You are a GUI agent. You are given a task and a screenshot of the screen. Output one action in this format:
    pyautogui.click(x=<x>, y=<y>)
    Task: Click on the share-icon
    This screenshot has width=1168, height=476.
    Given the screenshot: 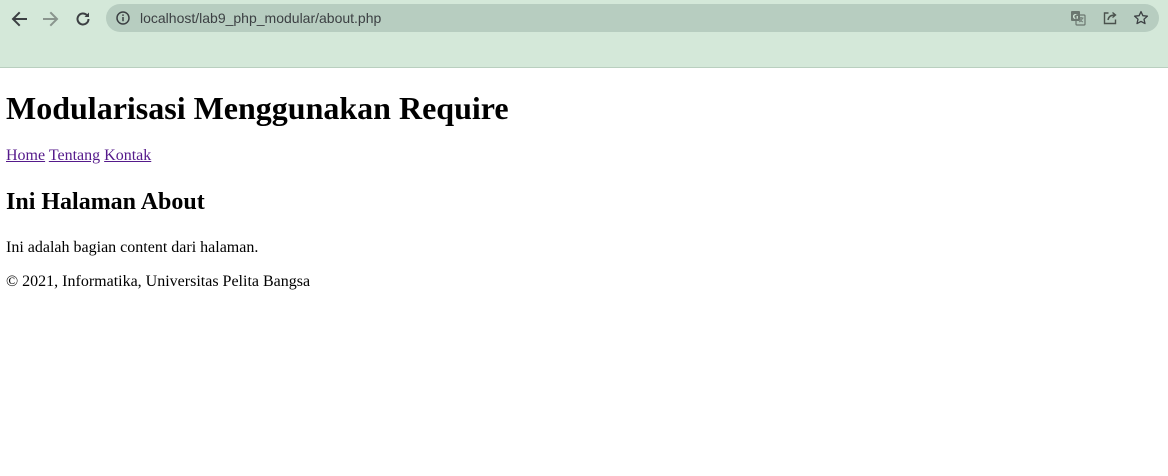 What is the action you would take?
    pyautogui.click(x=1110, y=18)
    